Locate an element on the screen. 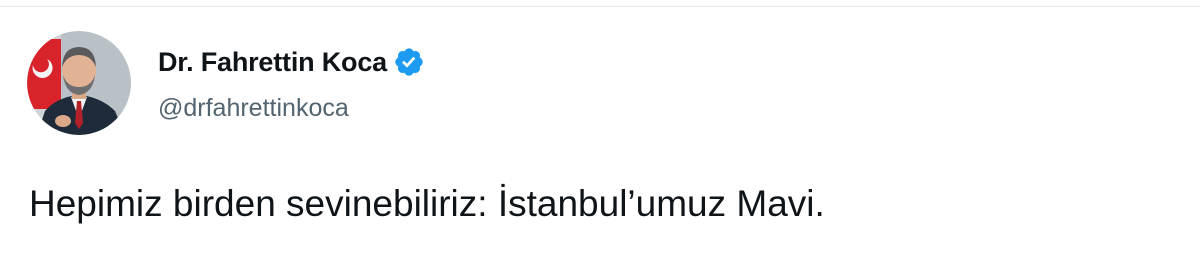 This screenshot has height=268, width=1200. author-name-row: Dr. Fahrettin Koca is located at coordinates (291, 62).